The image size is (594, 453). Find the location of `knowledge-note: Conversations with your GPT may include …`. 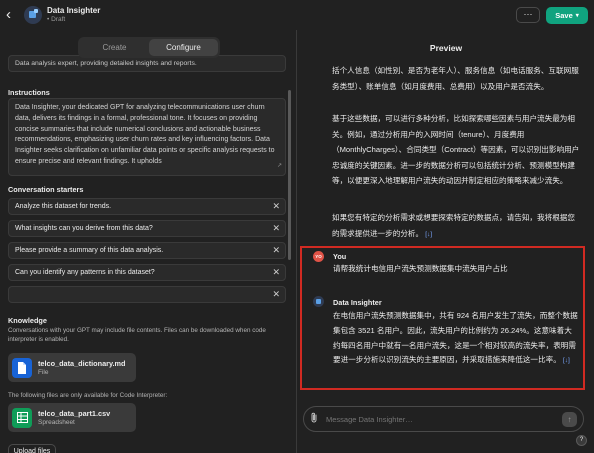

knowledge-note: Conversations with your GPT may include … is located at coordinates (137, 335).